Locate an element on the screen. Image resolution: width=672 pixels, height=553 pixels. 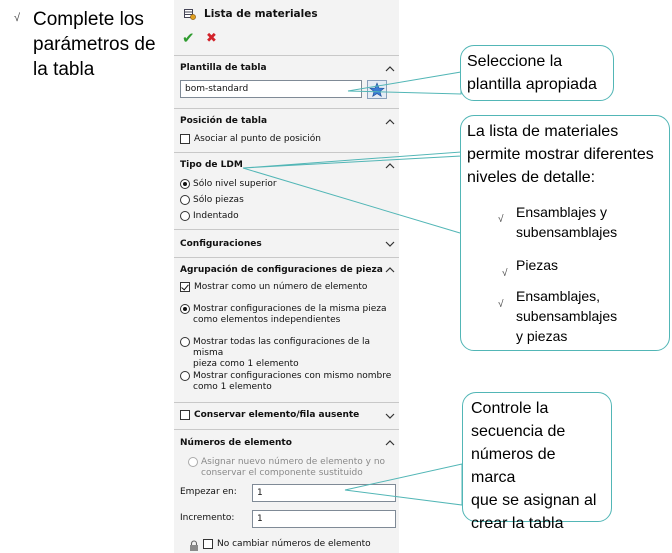
radio-label: Sólo piezas is located at coordinates (218, 200).